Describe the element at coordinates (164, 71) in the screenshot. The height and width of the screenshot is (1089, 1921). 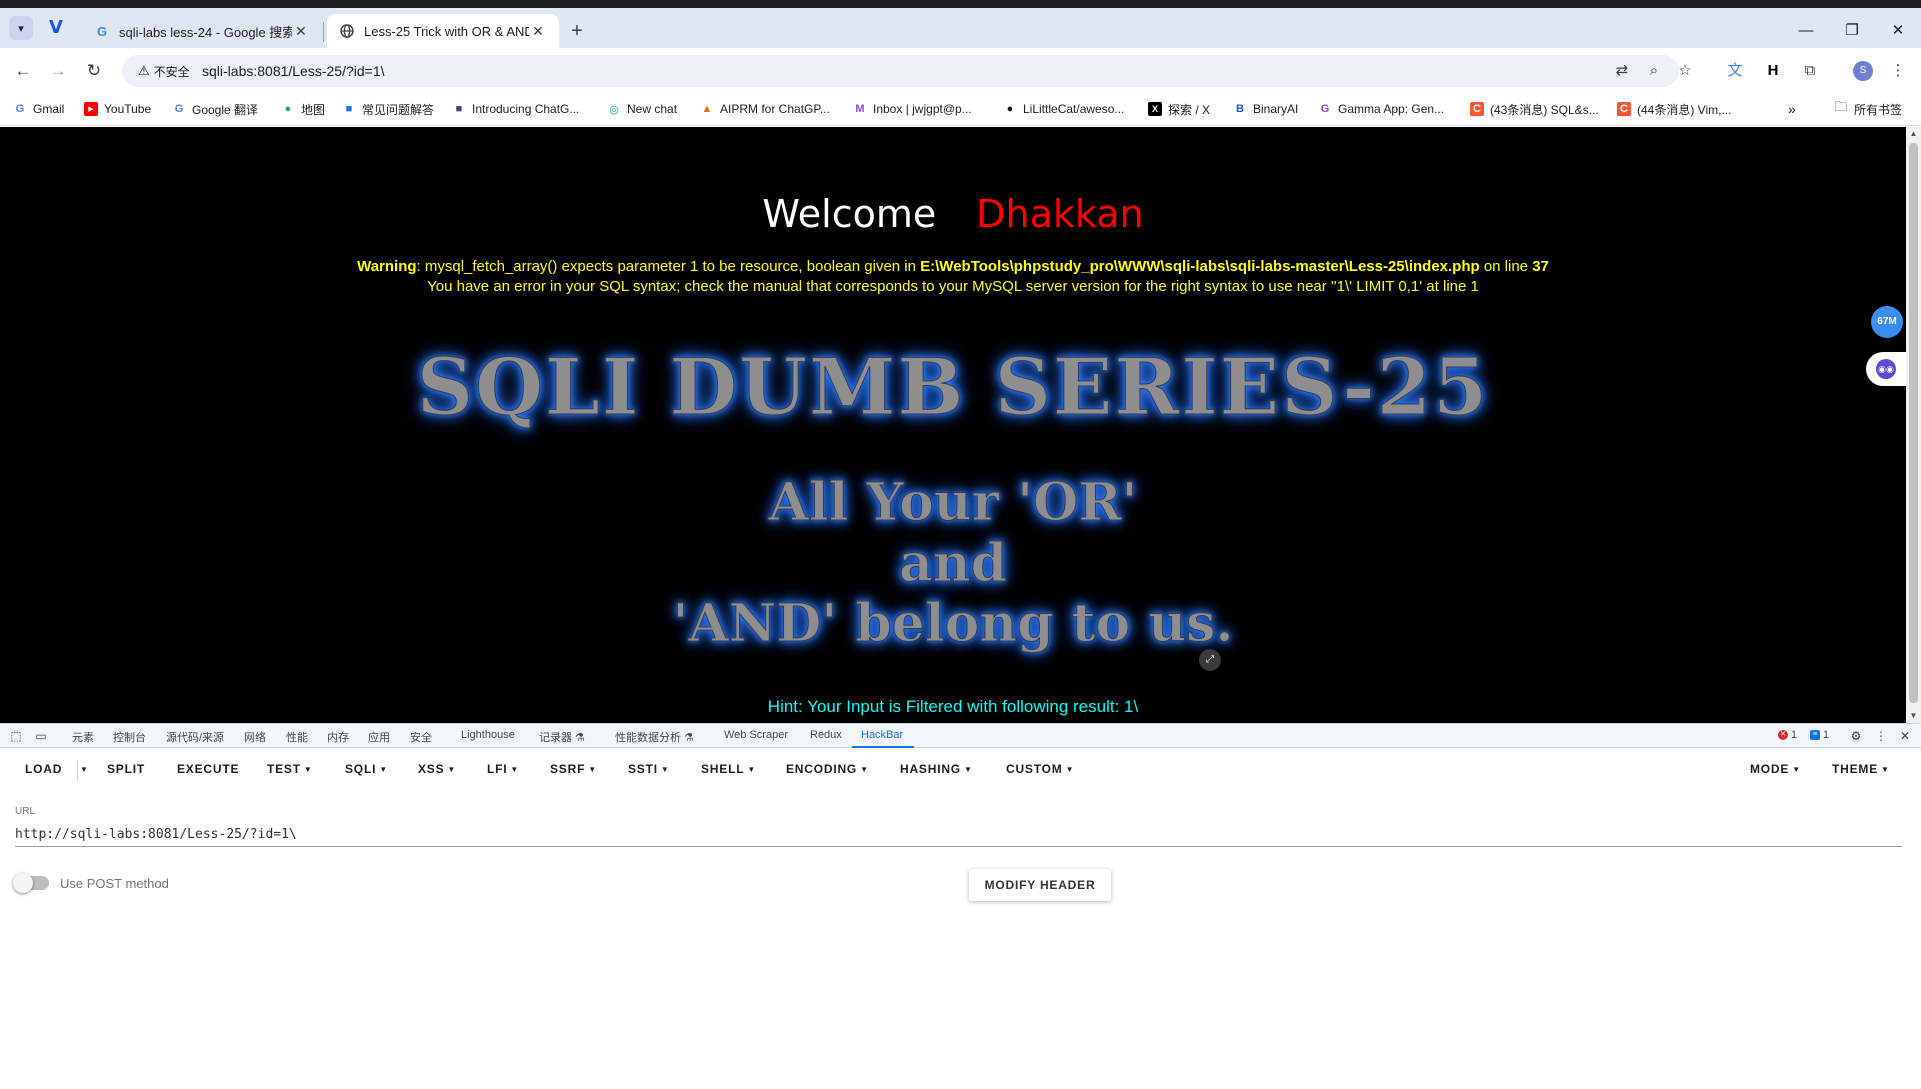
I see `site-security-chip: ⚠ 不安全` at that location.